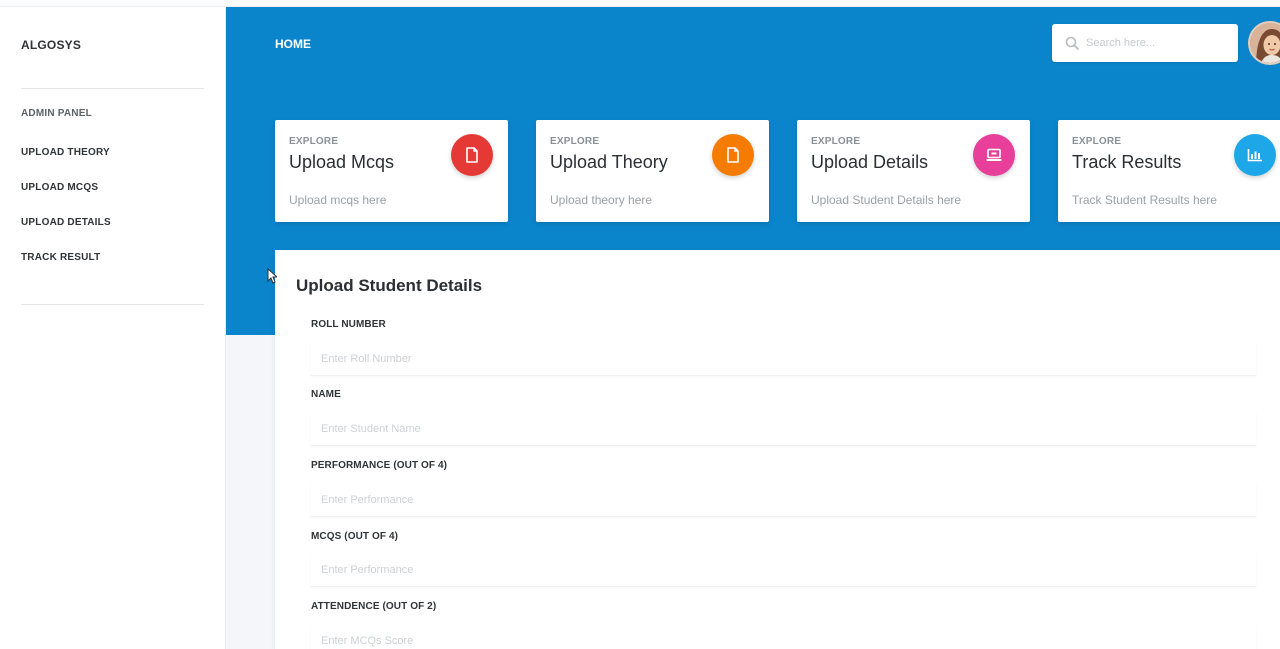  What do you see at coordinates (60, 257) in the screenshot?
I see `sidebar-item-track-result: TRACK RESULT` at bounding box center [60, 257].